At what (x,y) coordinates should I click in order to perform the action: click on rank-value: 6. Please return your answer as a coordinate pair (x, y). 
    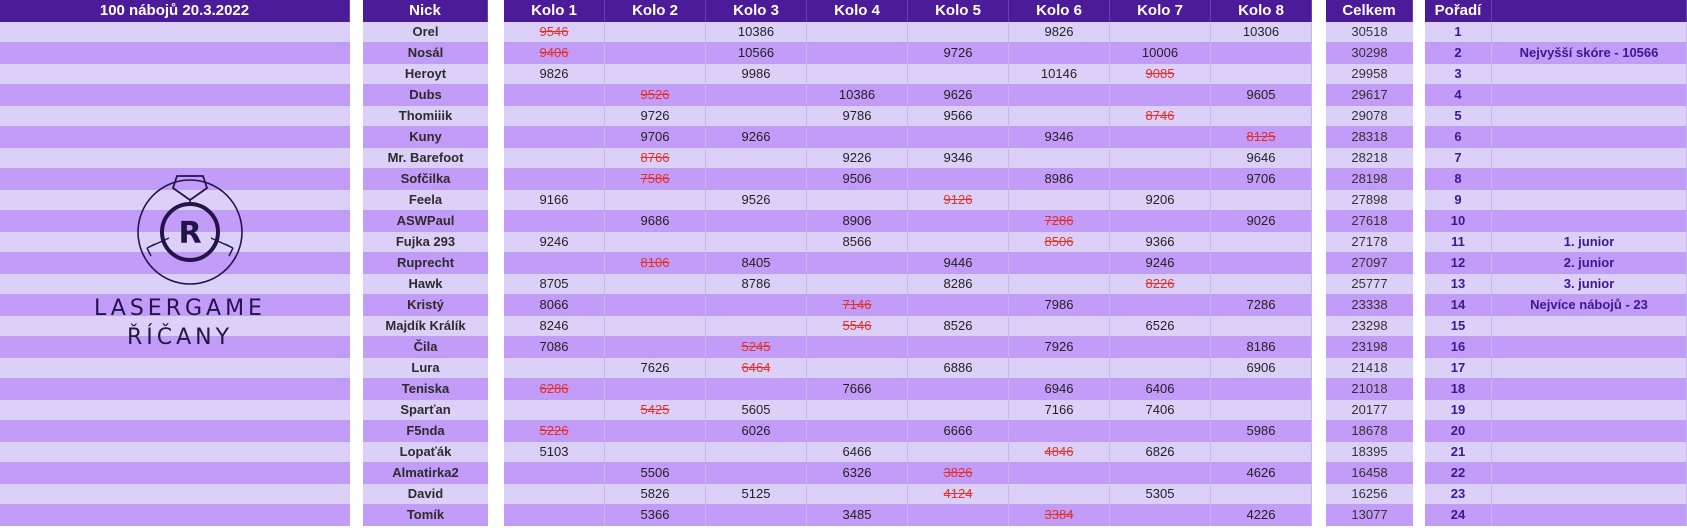
    Looking at the image, I should click on (1458, 137).